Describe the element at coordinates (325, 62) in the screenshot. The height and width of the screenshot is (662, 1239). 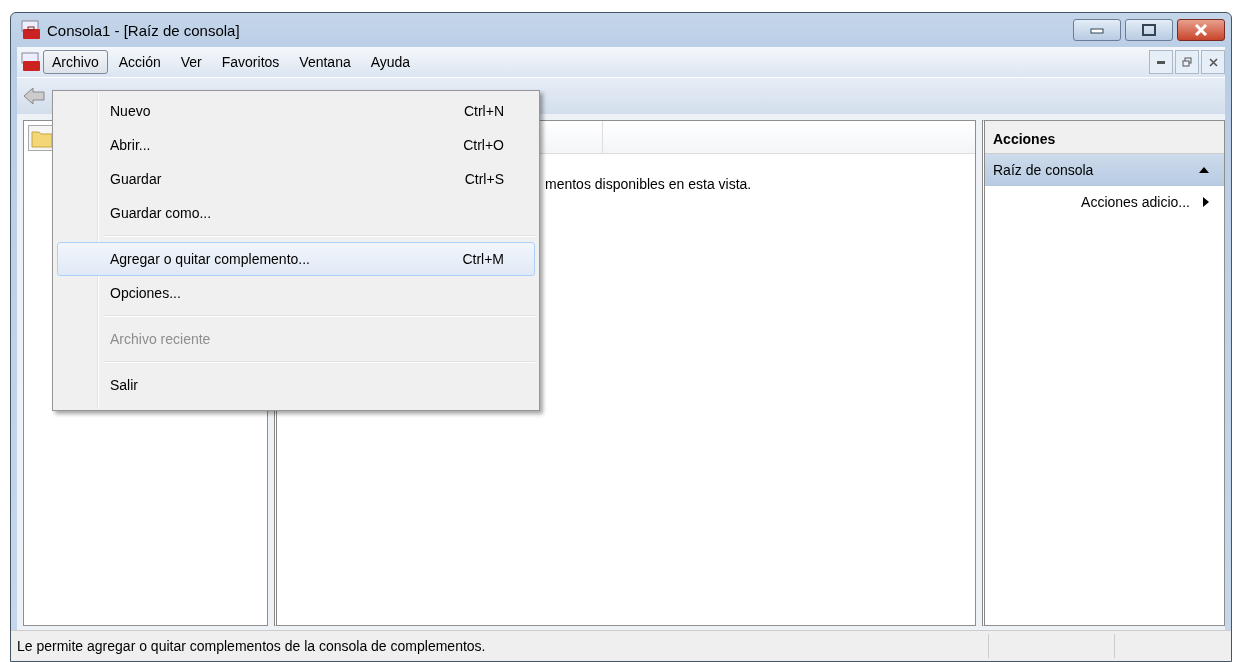
I see `menu-item: Ventana` at that location.